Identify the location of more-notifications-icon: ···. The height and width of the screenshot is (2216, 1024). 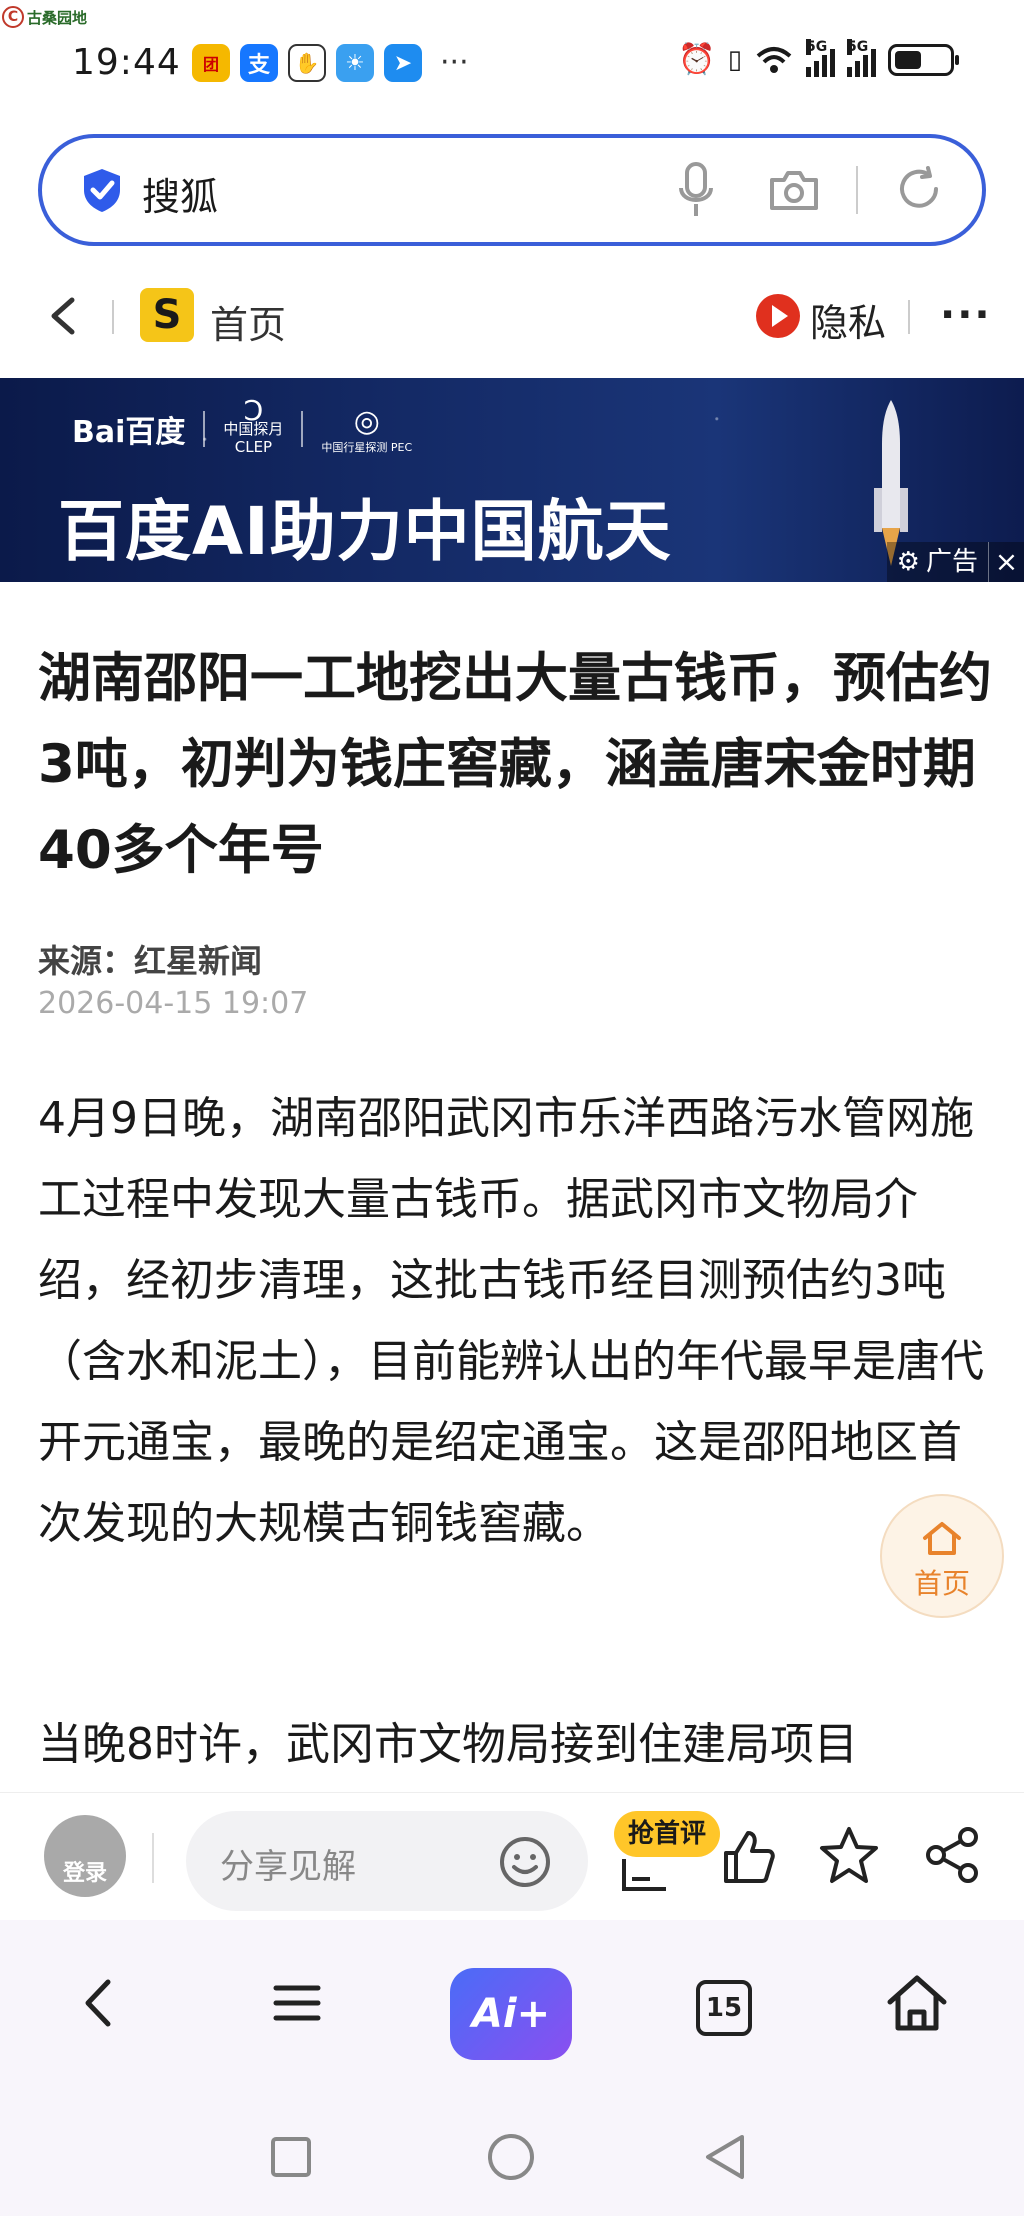
(454, 62).